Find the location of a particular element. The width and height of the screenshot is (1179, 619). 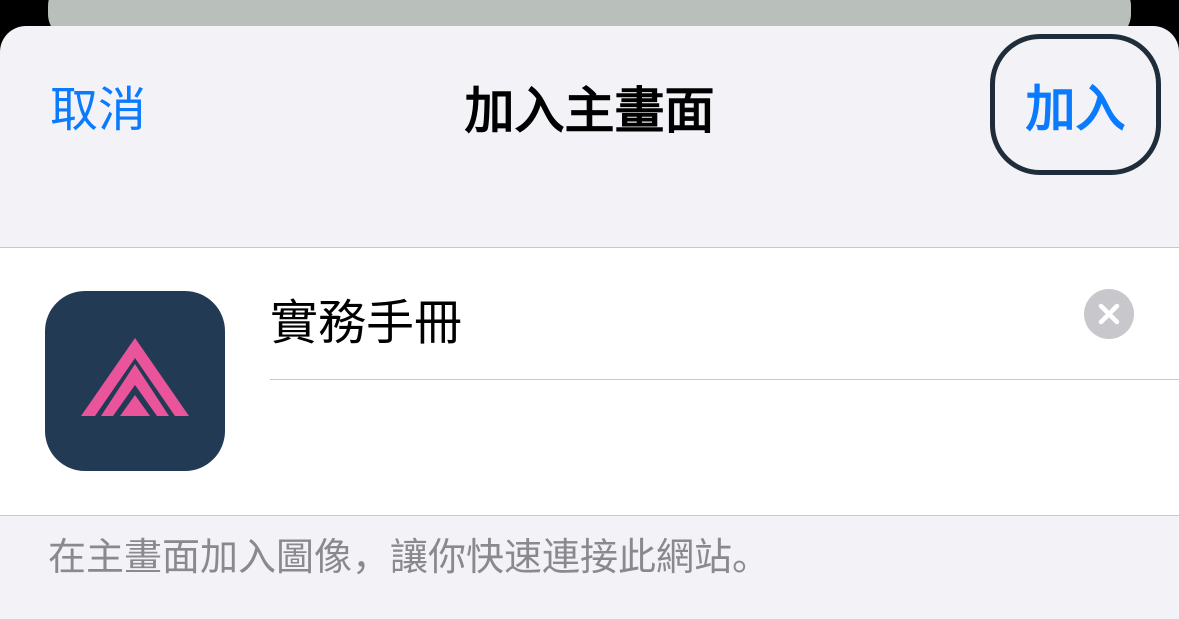

bookmark-name-input is located at coordinates (660, 318).